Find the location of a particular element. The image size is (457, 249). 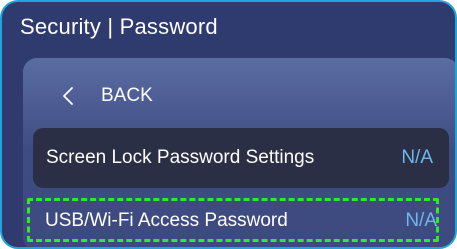

chevron-left-icon is located at coordinates (69, 96).